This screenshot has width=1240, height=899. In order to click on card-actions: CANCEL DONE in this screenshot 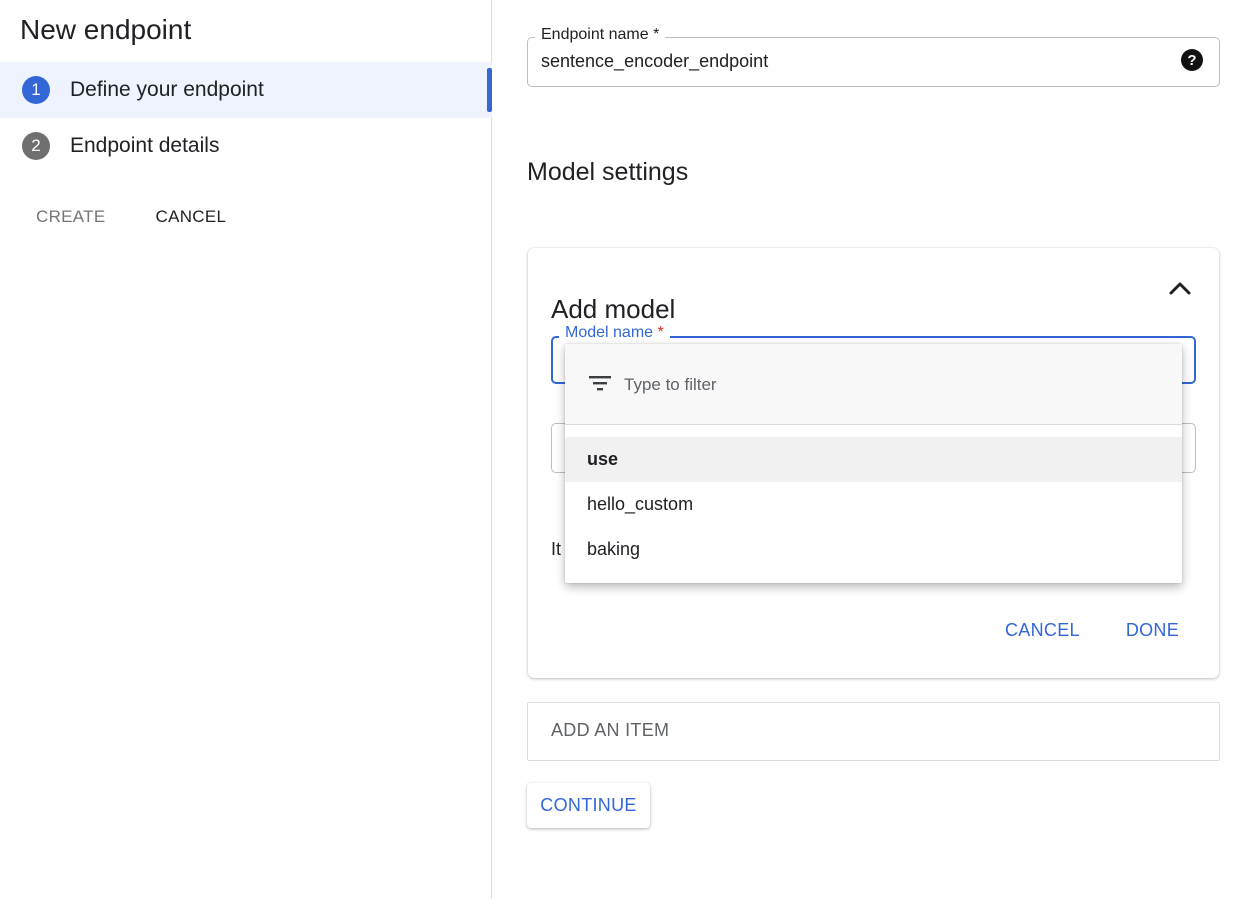, I will do `click(1092, 630)`.